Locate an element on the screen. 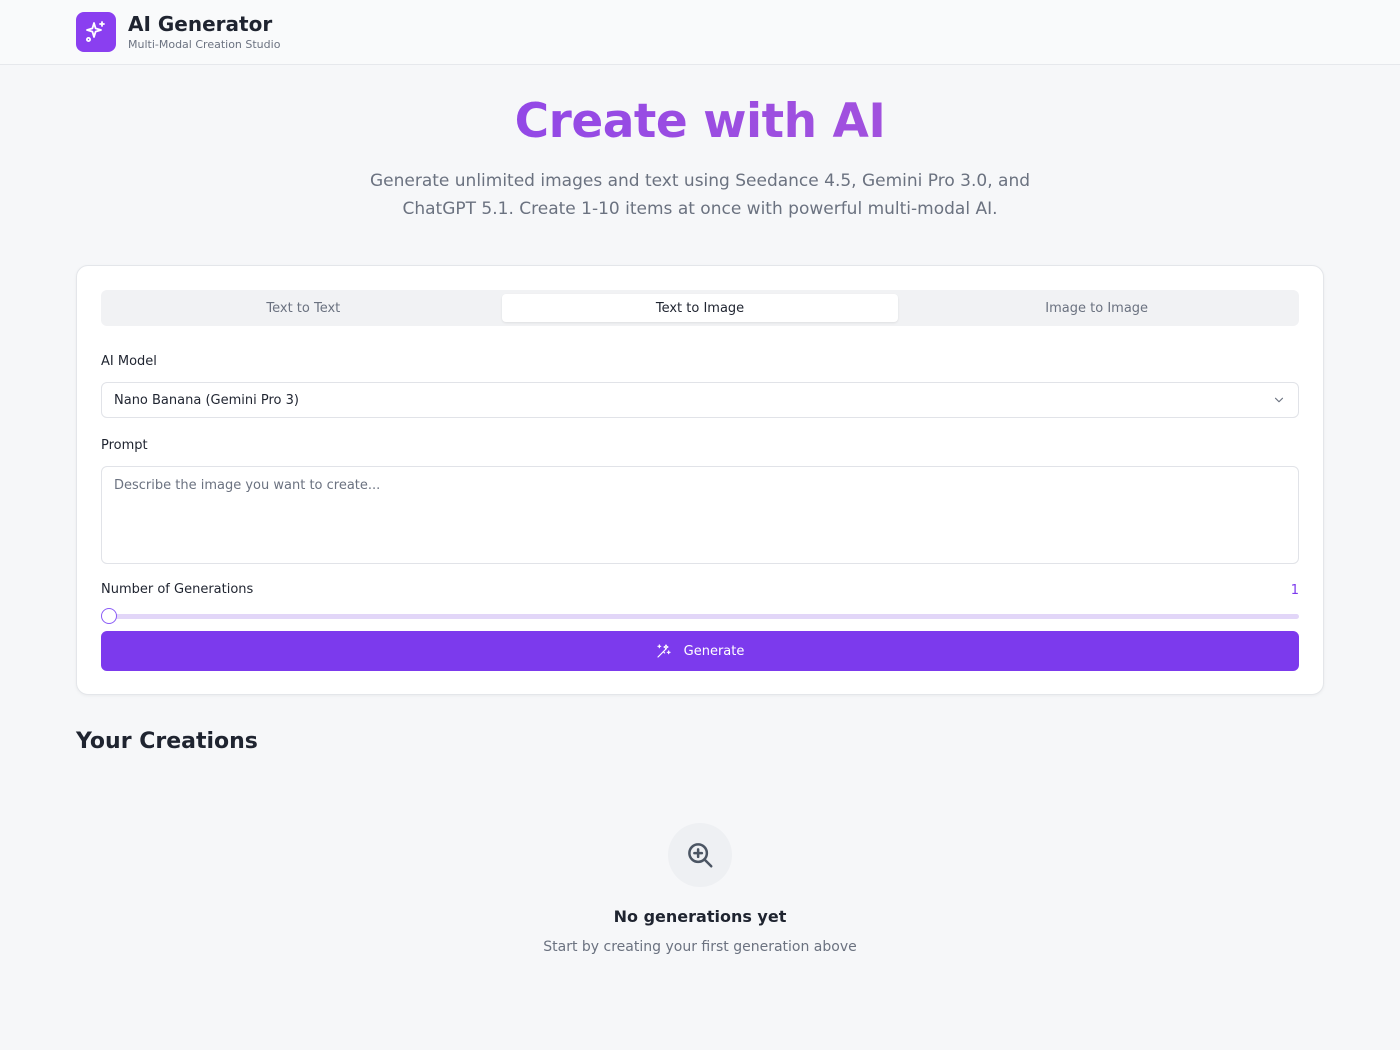  slider-thumb is located at coordinates (109, 616).